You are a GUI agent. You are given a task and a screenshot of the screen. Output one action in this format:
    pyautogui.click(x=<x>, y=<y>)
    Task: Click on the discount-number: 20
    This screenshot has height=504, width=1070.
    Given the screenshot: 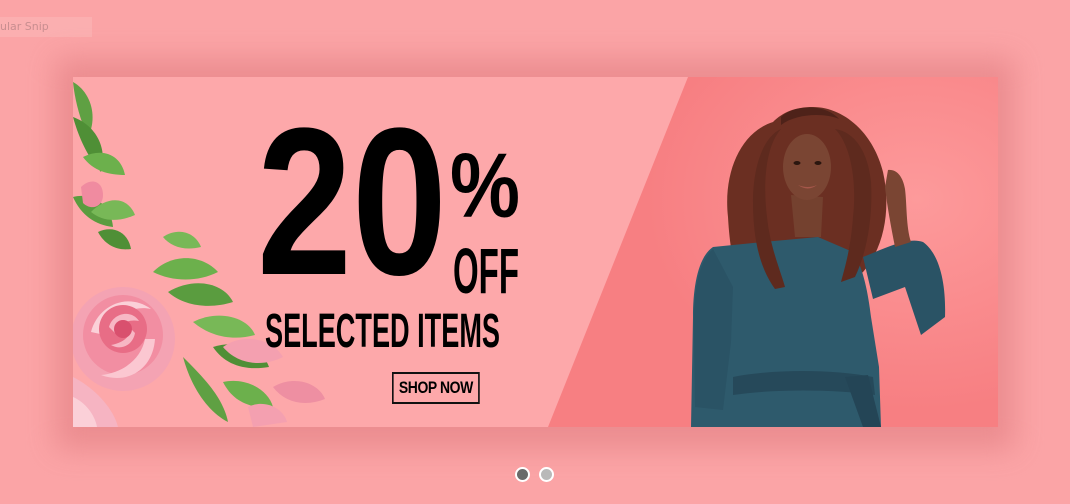 What is the action you would take?
    pyautogui.click(x=352, y=201)
    